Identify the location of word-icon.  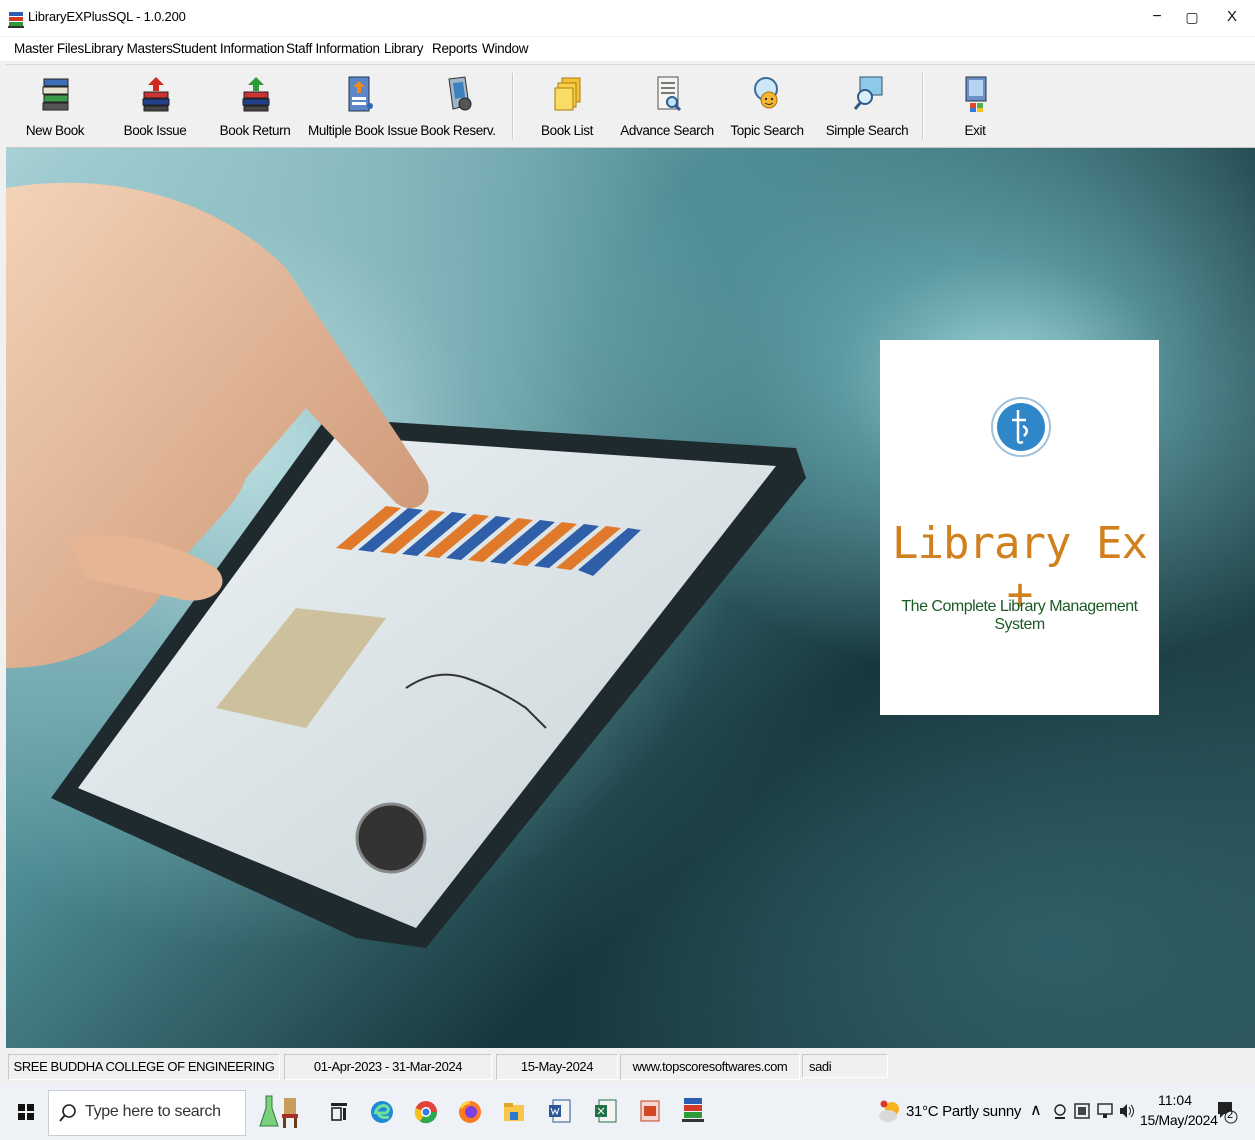
(560, 1111).